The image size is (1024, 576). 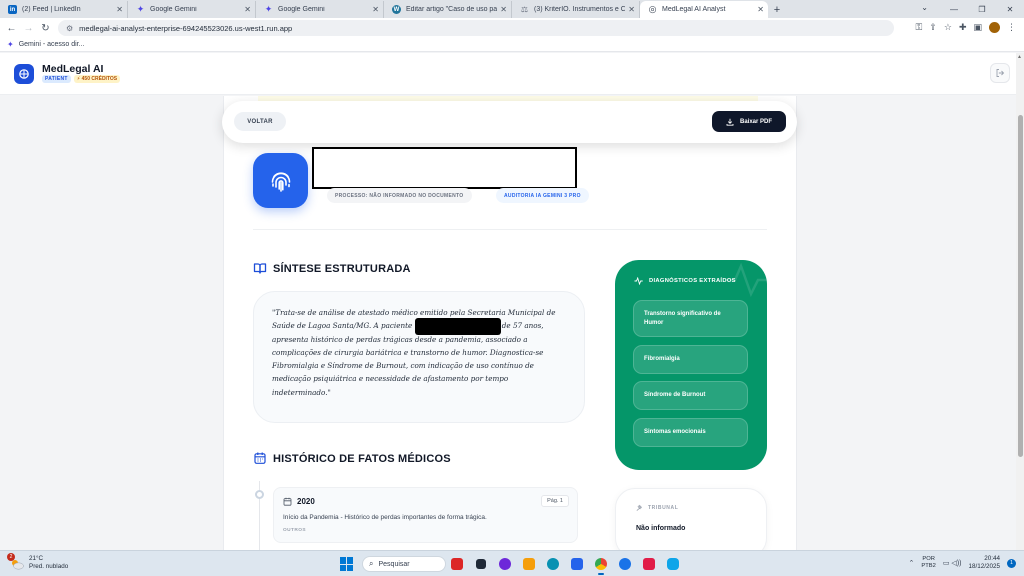 I want to click on page-scrollbar: ▲, so click(x=1020, y=301).